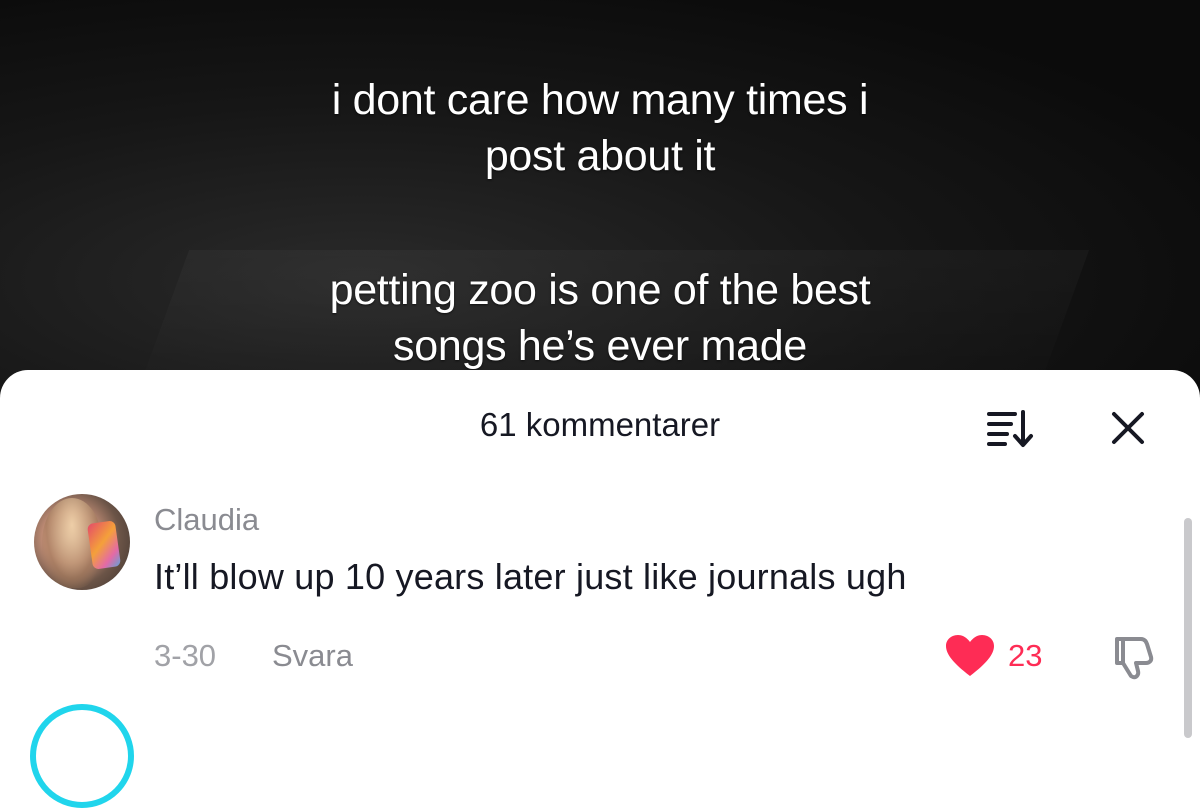 Image resolution: width=1200 pixels, height=808 pixels. Describe the element at coordinates (1188, 628) in the screenshot. I see `scrollbar` at that location.